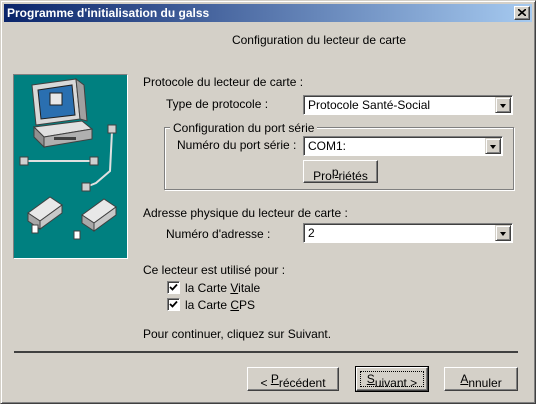 Image resolution: width=536 pixels, height=404 pixels. What do you see at coordinates (237, 145) in the screenshot?
I see `serial-port-label: Numéro du port série :` at bounding box center [237, 145].